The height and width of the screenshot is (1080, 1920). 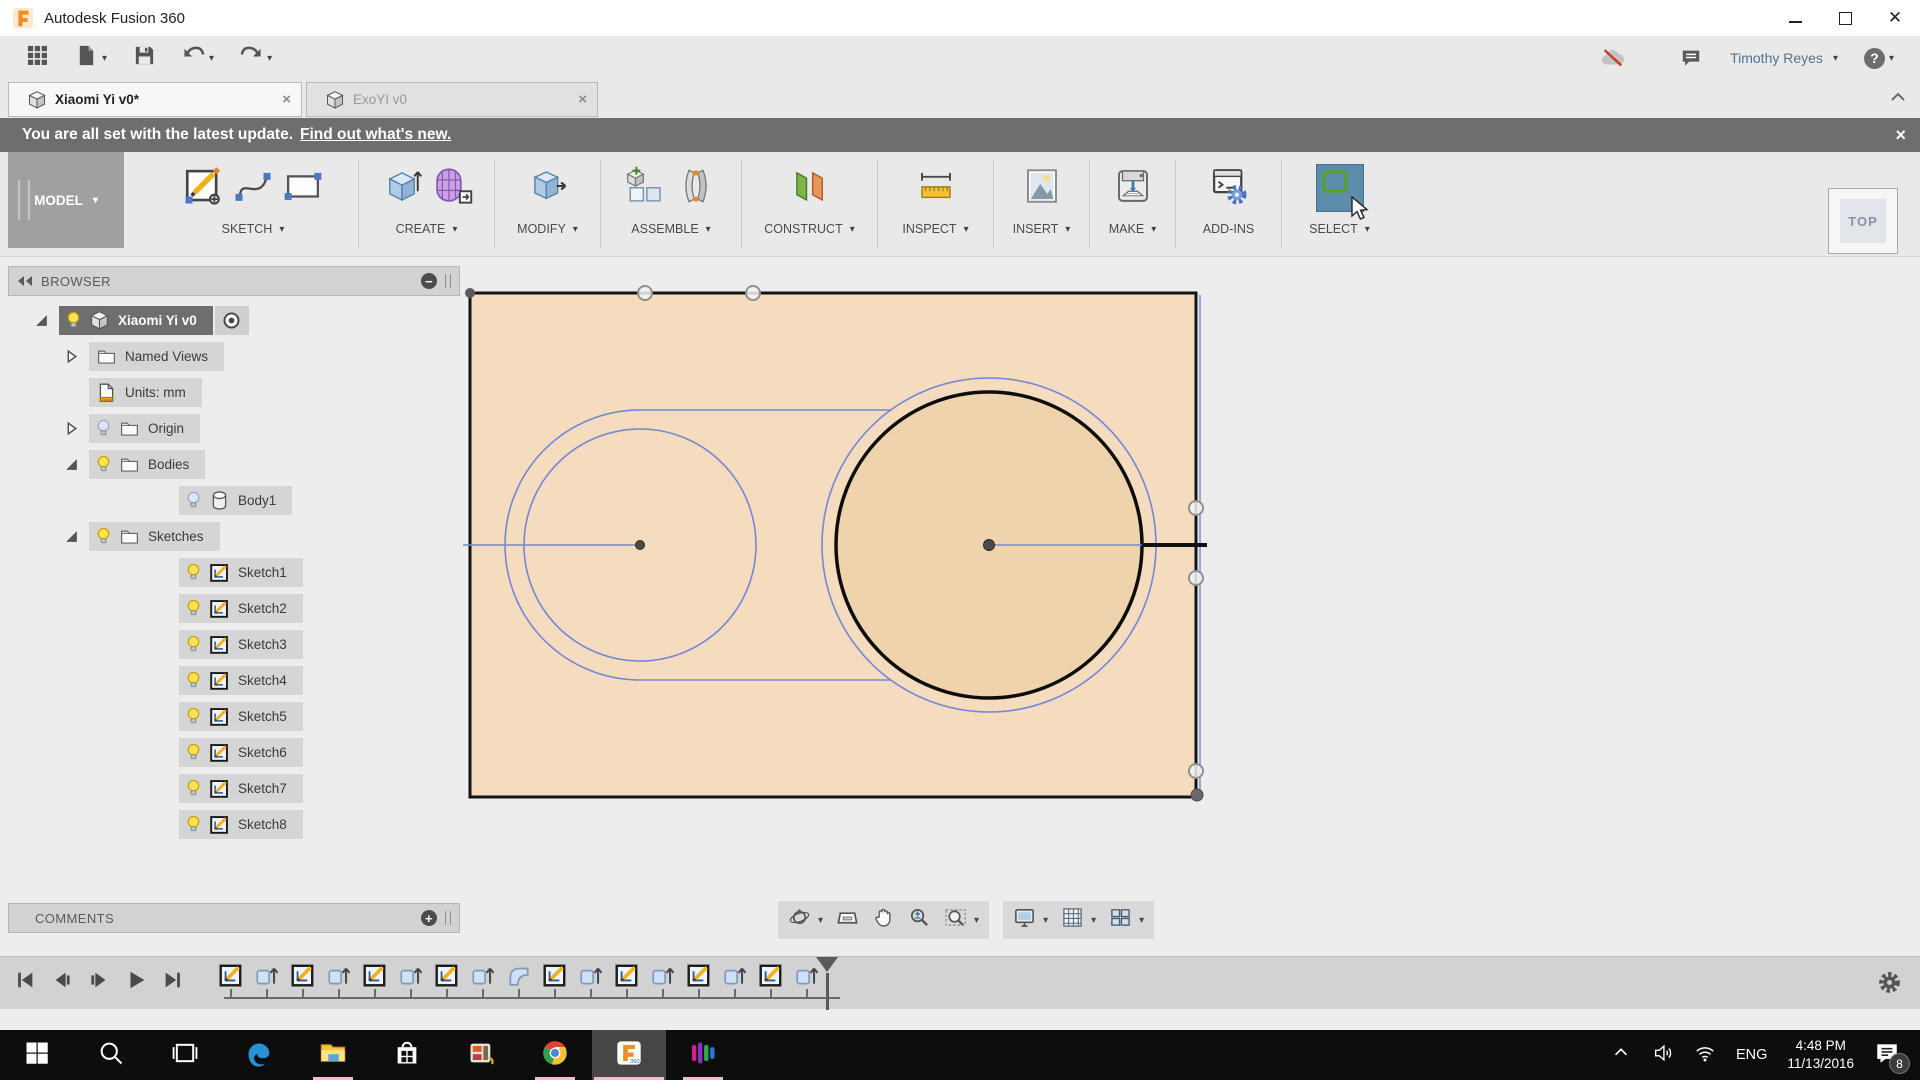 I want to click on browser-item: Sketch3, so click(x=241, y=644).